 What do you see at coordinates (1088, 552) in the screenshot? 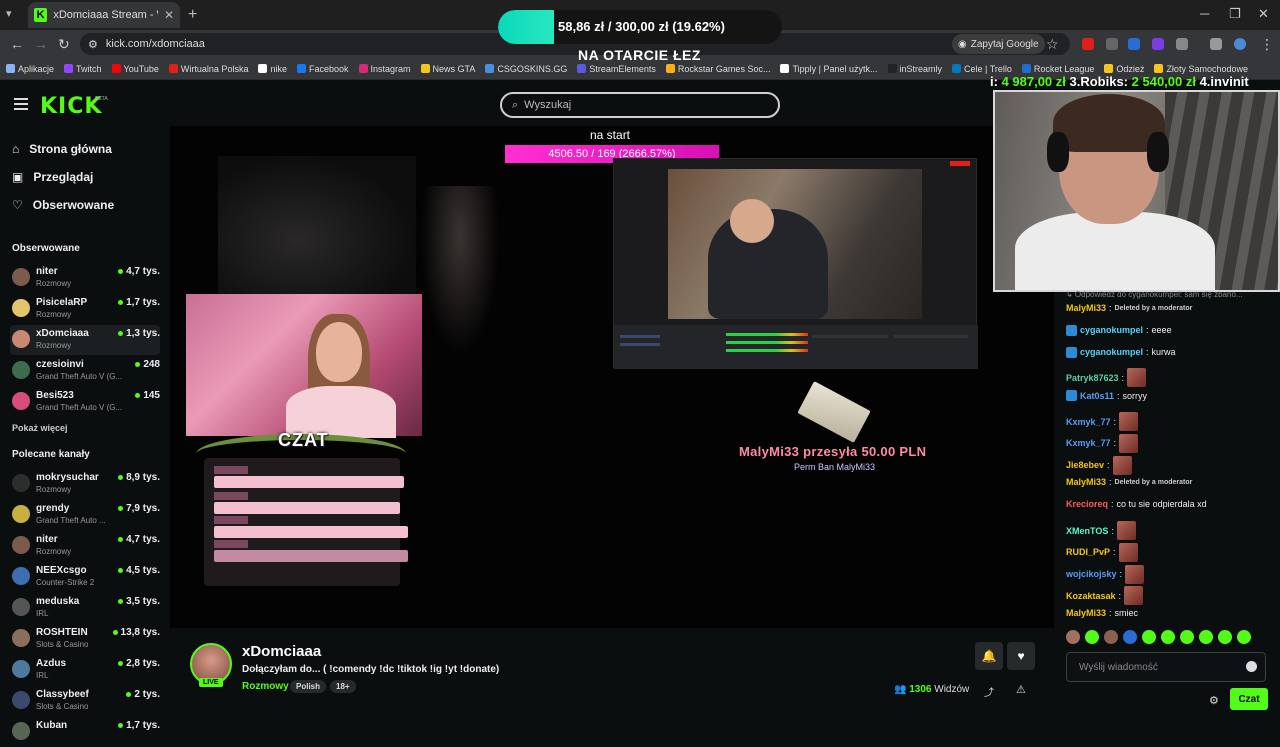
I see `chat-username: RUDI_PvP` at bounding box center [1088, 552].